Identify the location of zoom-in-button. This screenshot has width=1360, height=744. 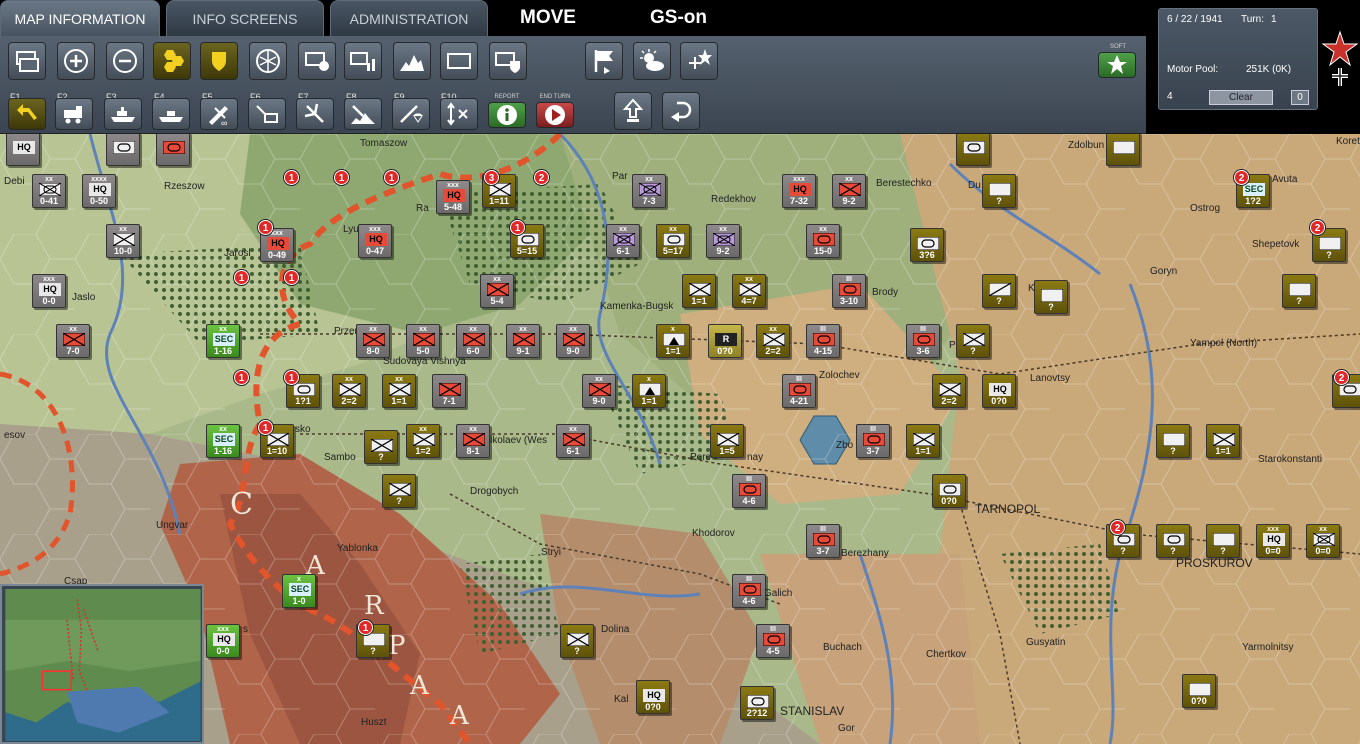
(76, 61).